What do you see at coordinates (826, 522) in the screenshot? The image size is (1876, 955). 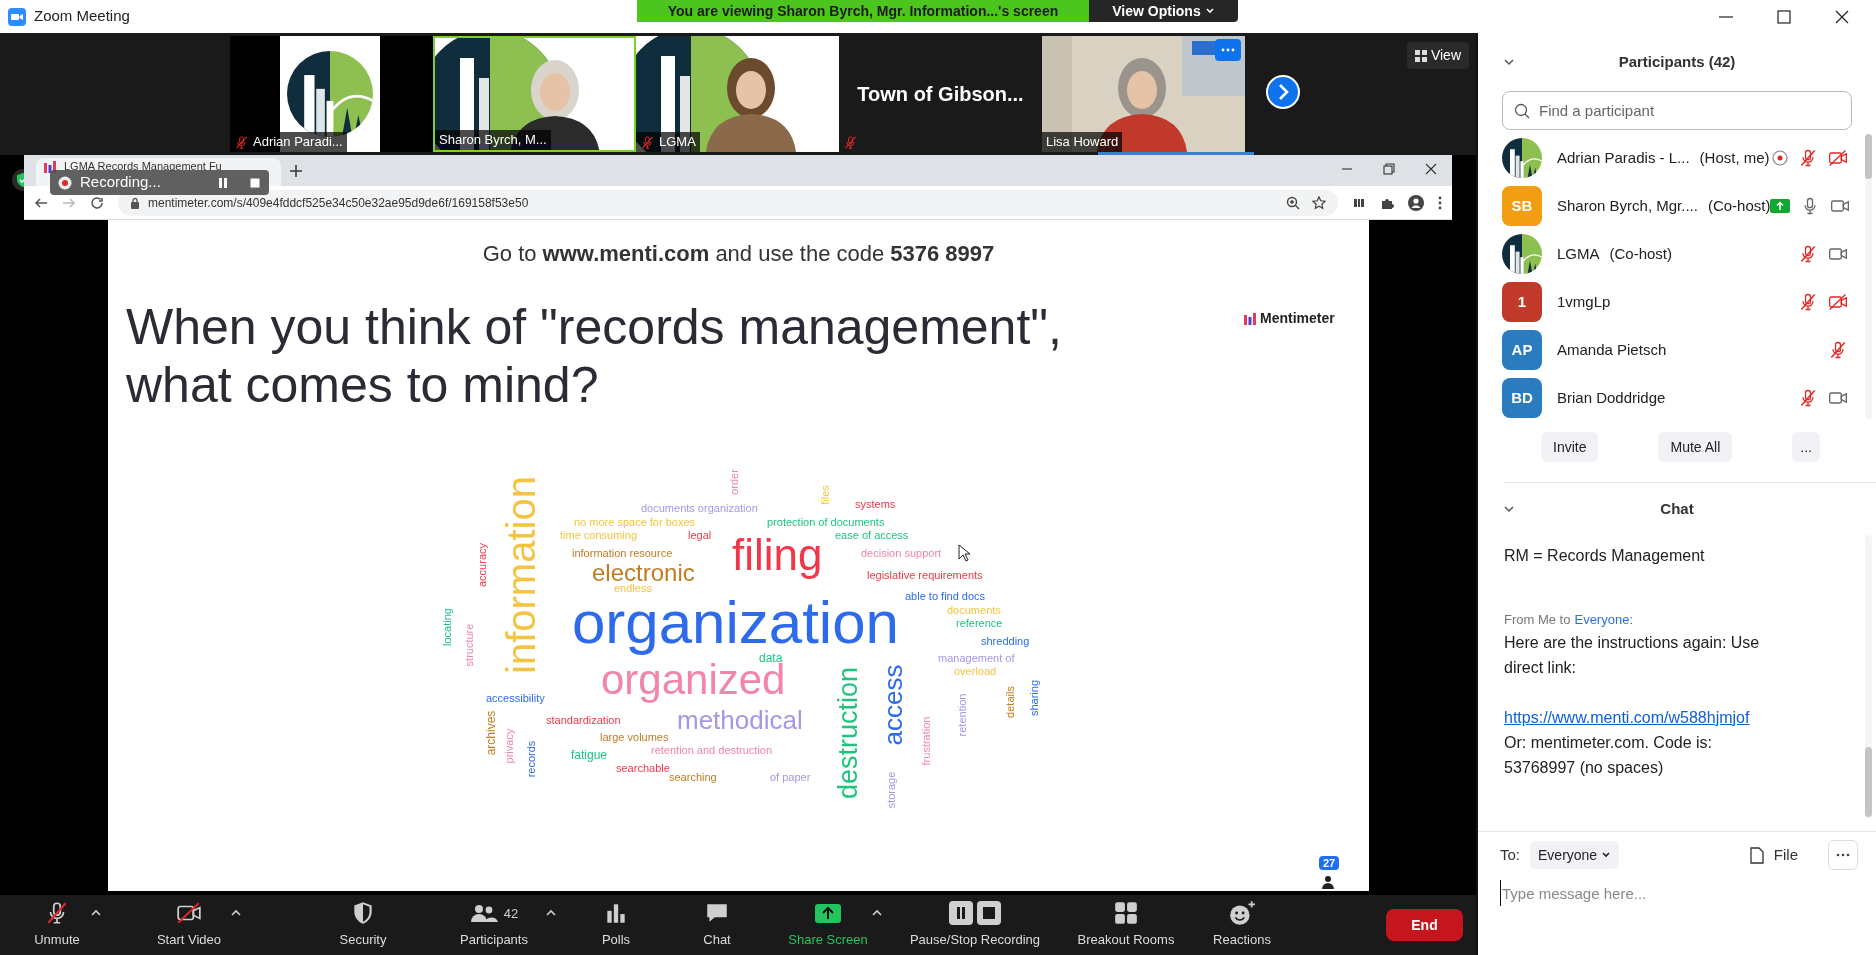 I see `word-cloud-word: protection of documents` at bounding box center [826, 522].